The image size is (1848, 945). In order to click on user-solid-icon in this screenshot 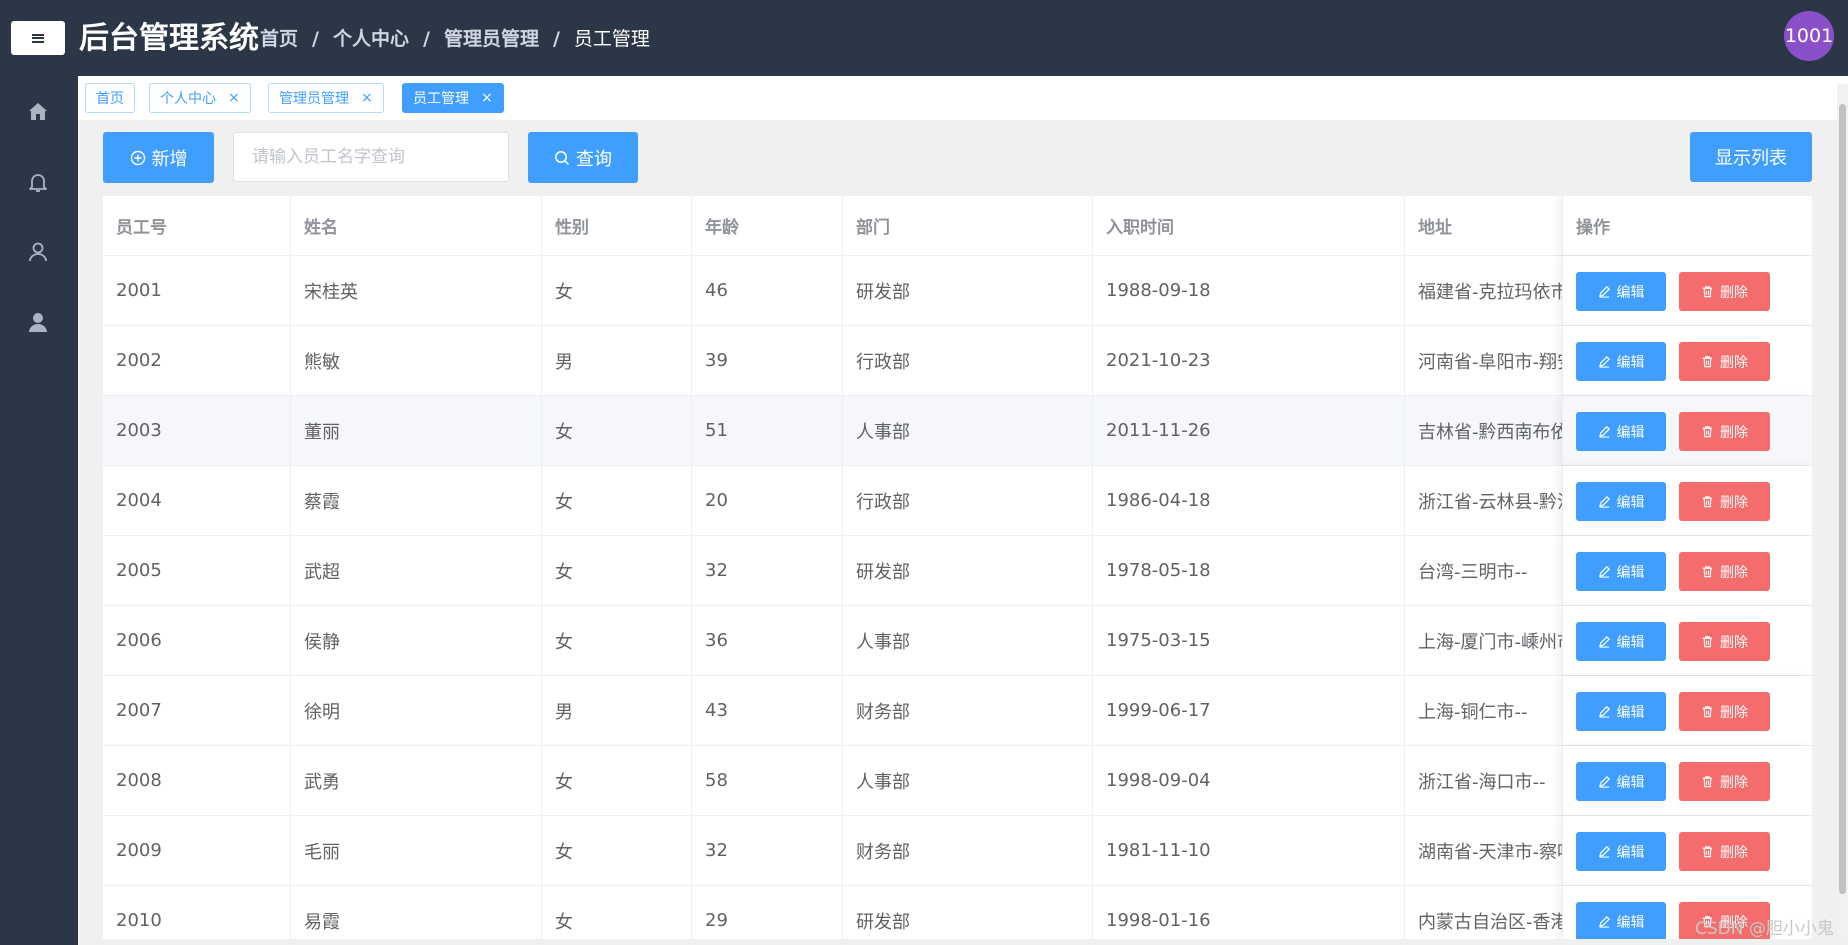, I will do `click(38, 322)`.